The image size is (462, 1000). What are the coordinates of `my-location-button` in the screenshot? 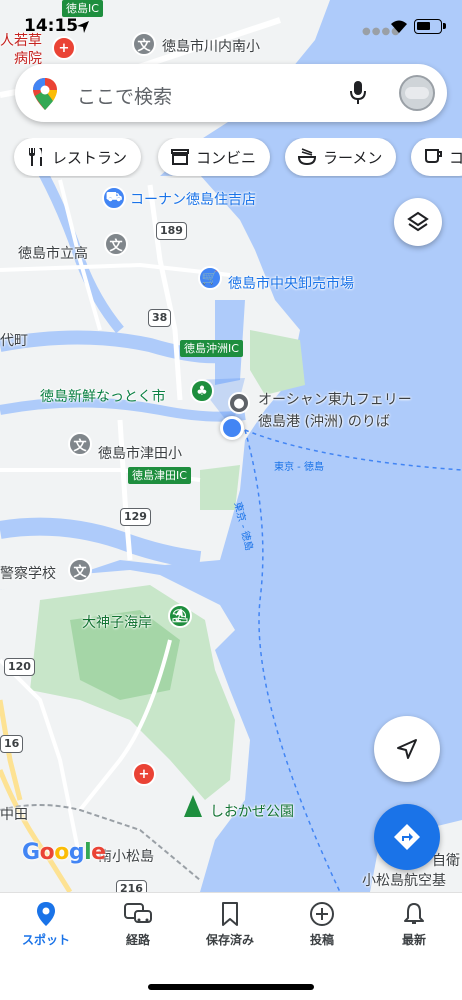 It's located at (407, 749).